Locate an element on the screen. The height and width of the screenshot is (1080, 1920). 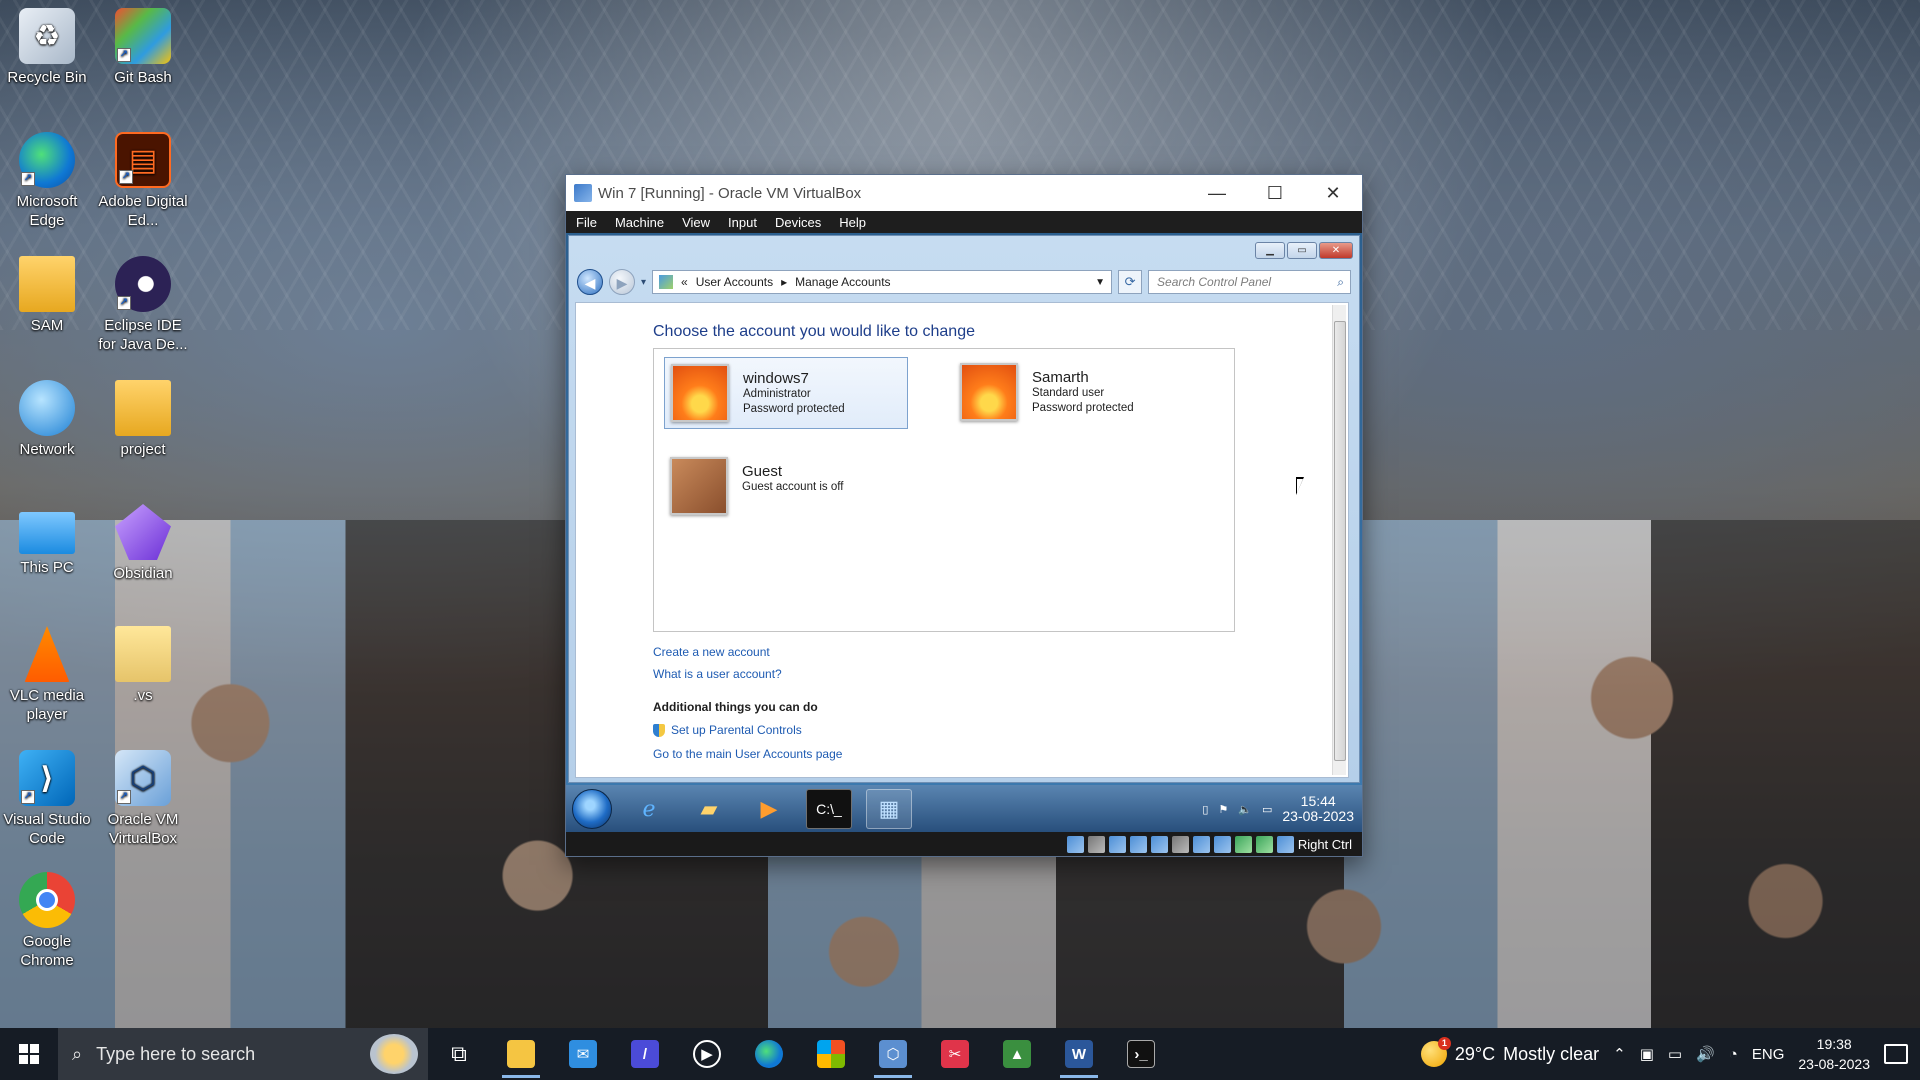
menu-machine: Machine is located at coordinates (639, 222).